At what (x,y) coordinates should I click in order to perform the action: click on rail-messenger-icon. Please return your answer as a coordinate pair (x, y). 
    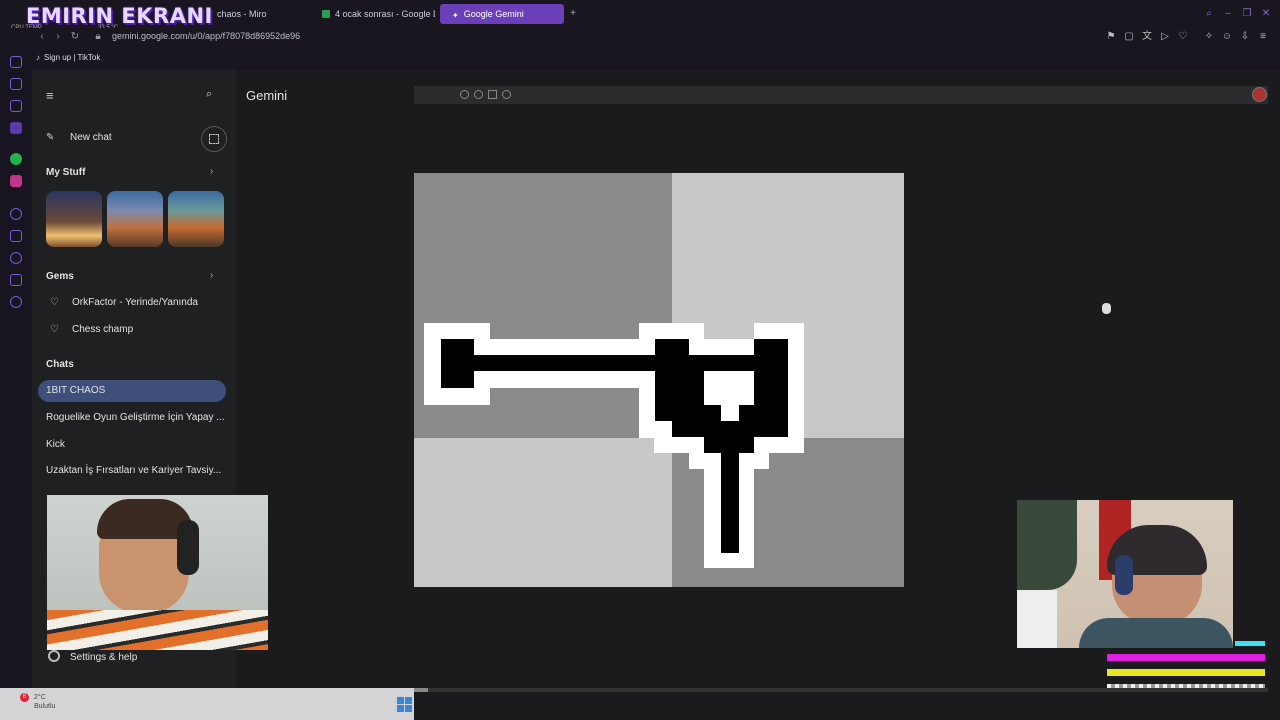
    Looking at the image, I should click on (16, 128).